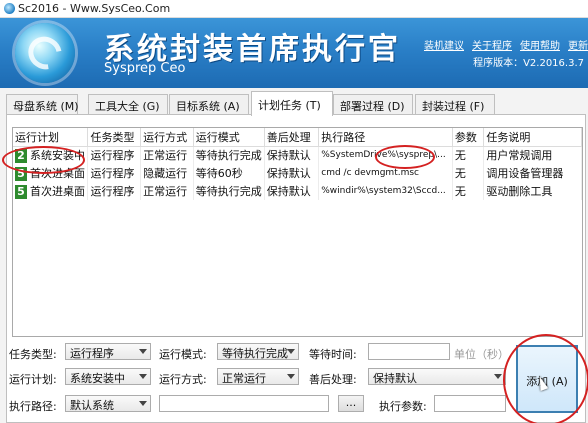 This screenshot has height=423, width=588. What do you see at coordinates (540, 44) in the screenshot?
I see `link-help: 使用帮助` at bounding box center [540, 44].